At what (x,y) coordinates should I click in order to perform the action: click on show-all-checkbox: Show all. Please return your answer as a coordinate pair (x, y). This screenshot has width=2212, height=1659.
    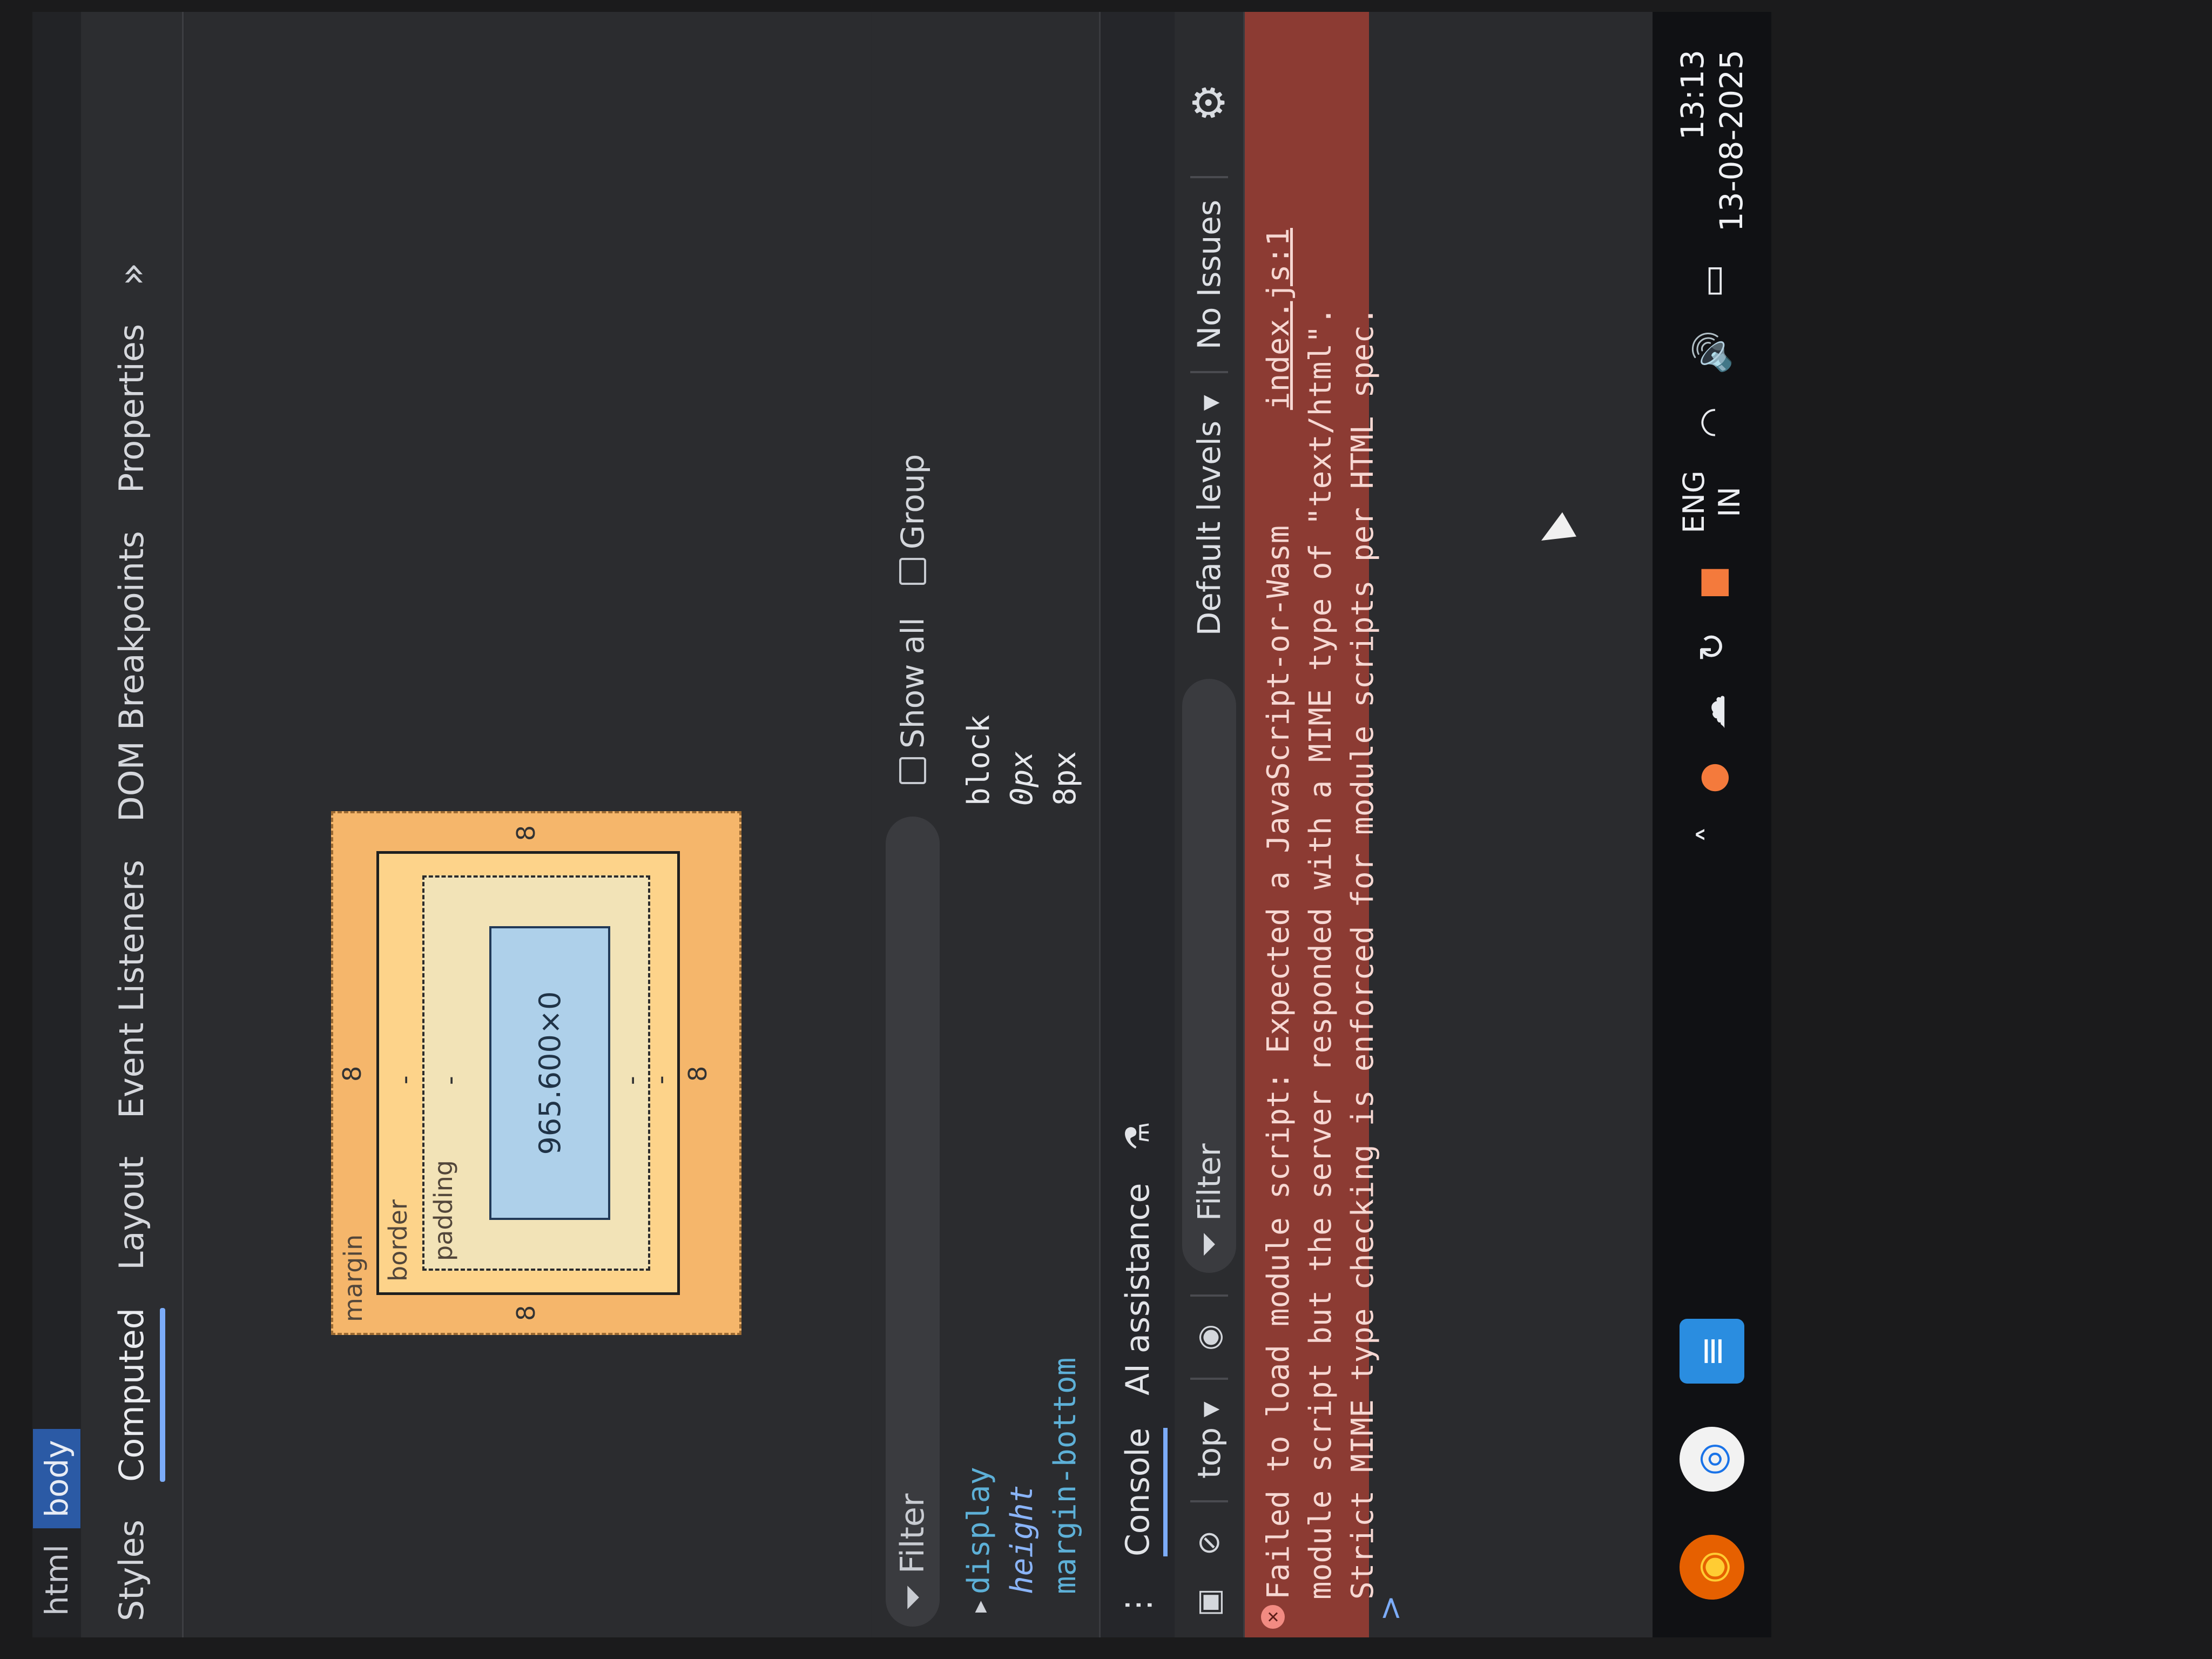
    Looking at the image, I should click on (912, 700).